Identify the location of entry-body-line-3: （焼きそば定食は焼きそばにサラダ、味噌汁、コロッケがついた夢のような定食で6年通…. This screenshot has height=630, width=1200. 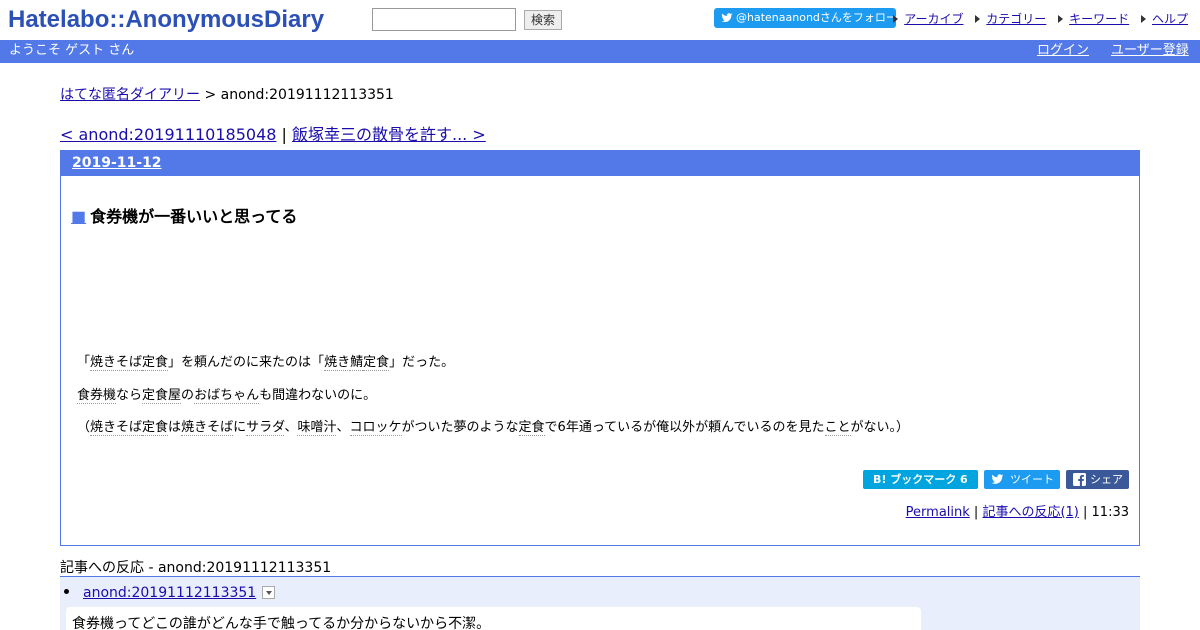
(493, 426).